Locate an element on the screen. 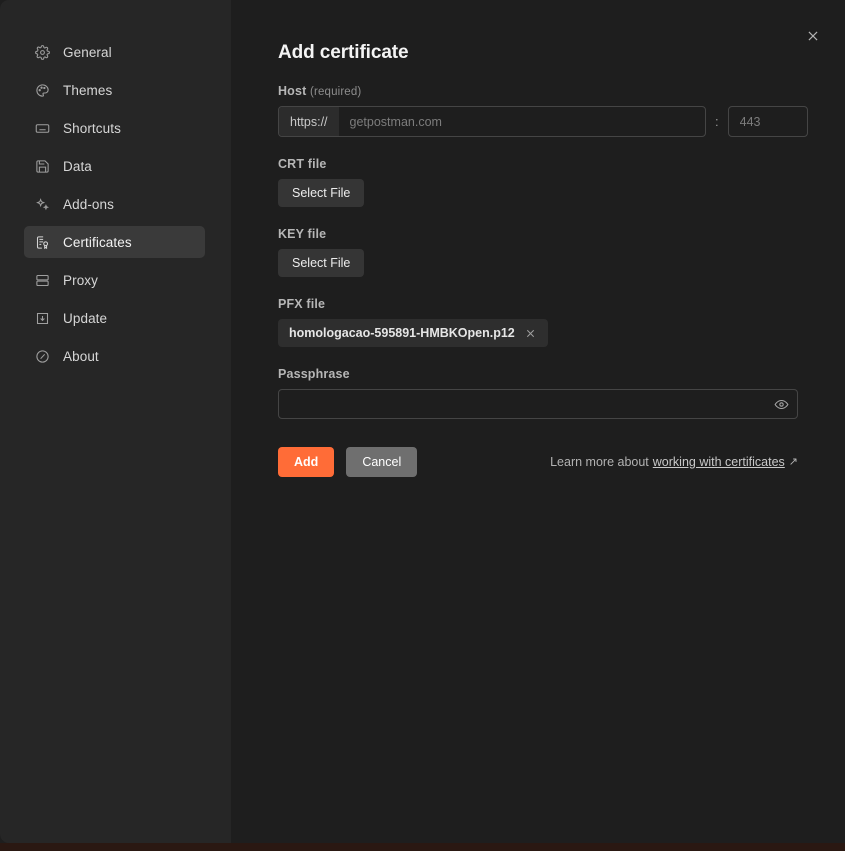 The width and height of the screenshot is (845, 851). sidebar-item-label-update: Update is located at coordinates (85, 318).